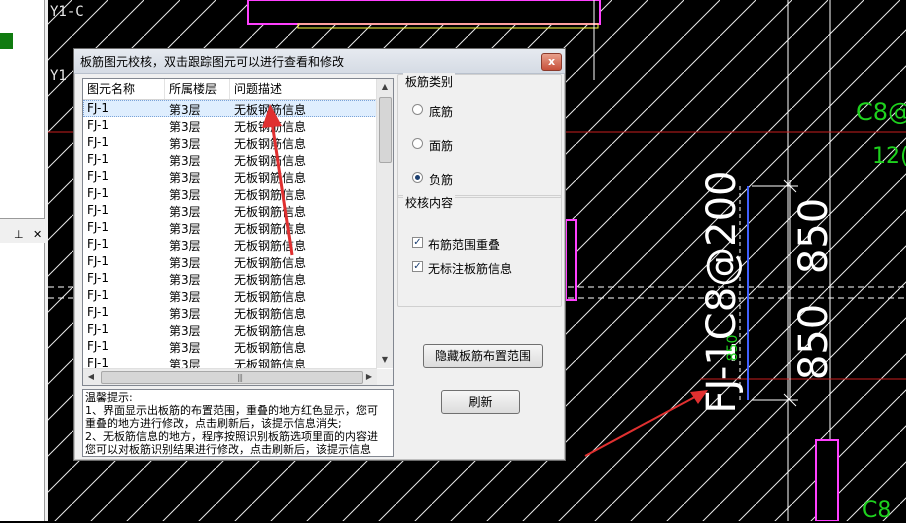  What do you see at coordinates (441, 145) in the screenshot?
I see `radio-label: 面筋` at bounding box center [441, 145].